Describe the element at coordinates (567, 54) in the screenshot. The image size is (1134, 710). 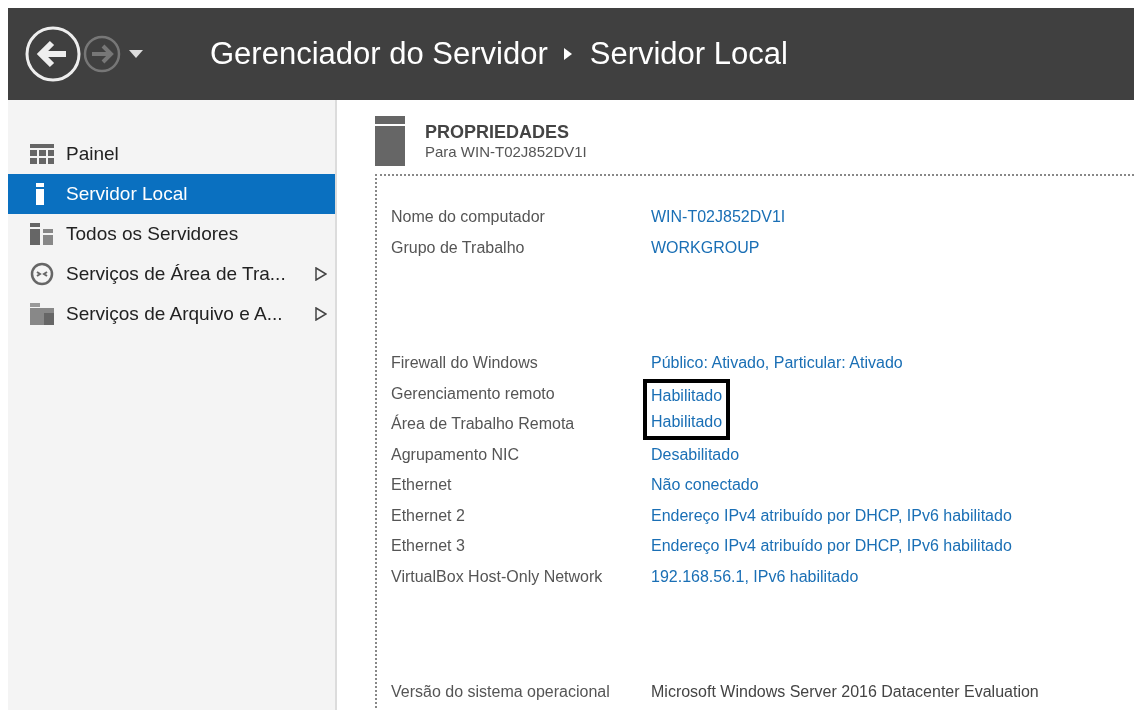
I see `breadcrumb-arrow-icon` at that location.